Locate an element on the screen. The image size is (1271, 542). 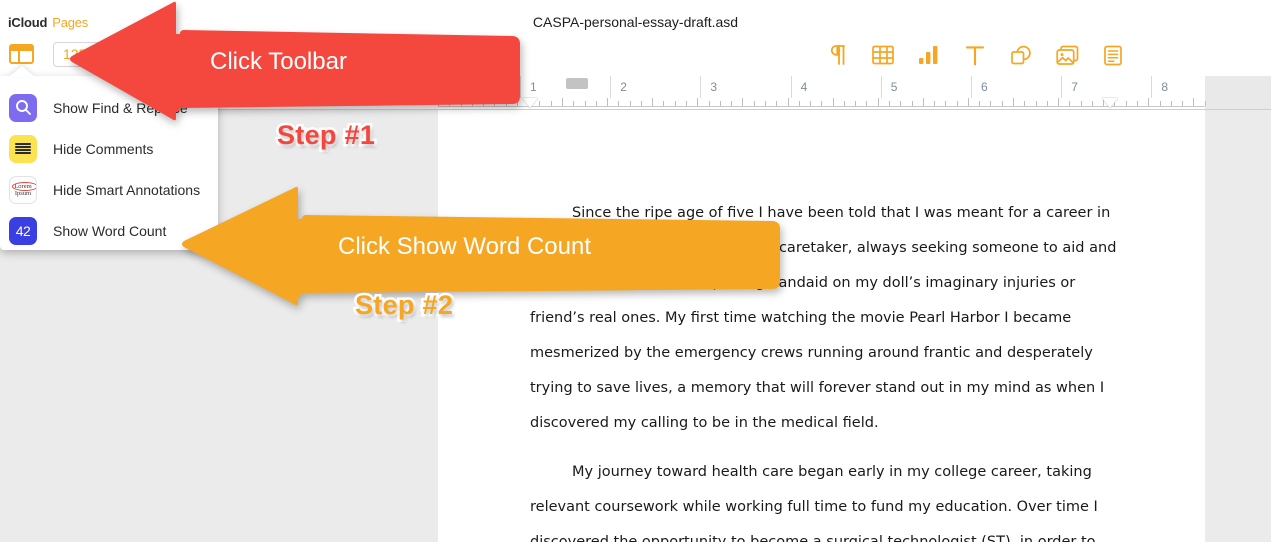
comments-icon is located at coordinates (23, 148).